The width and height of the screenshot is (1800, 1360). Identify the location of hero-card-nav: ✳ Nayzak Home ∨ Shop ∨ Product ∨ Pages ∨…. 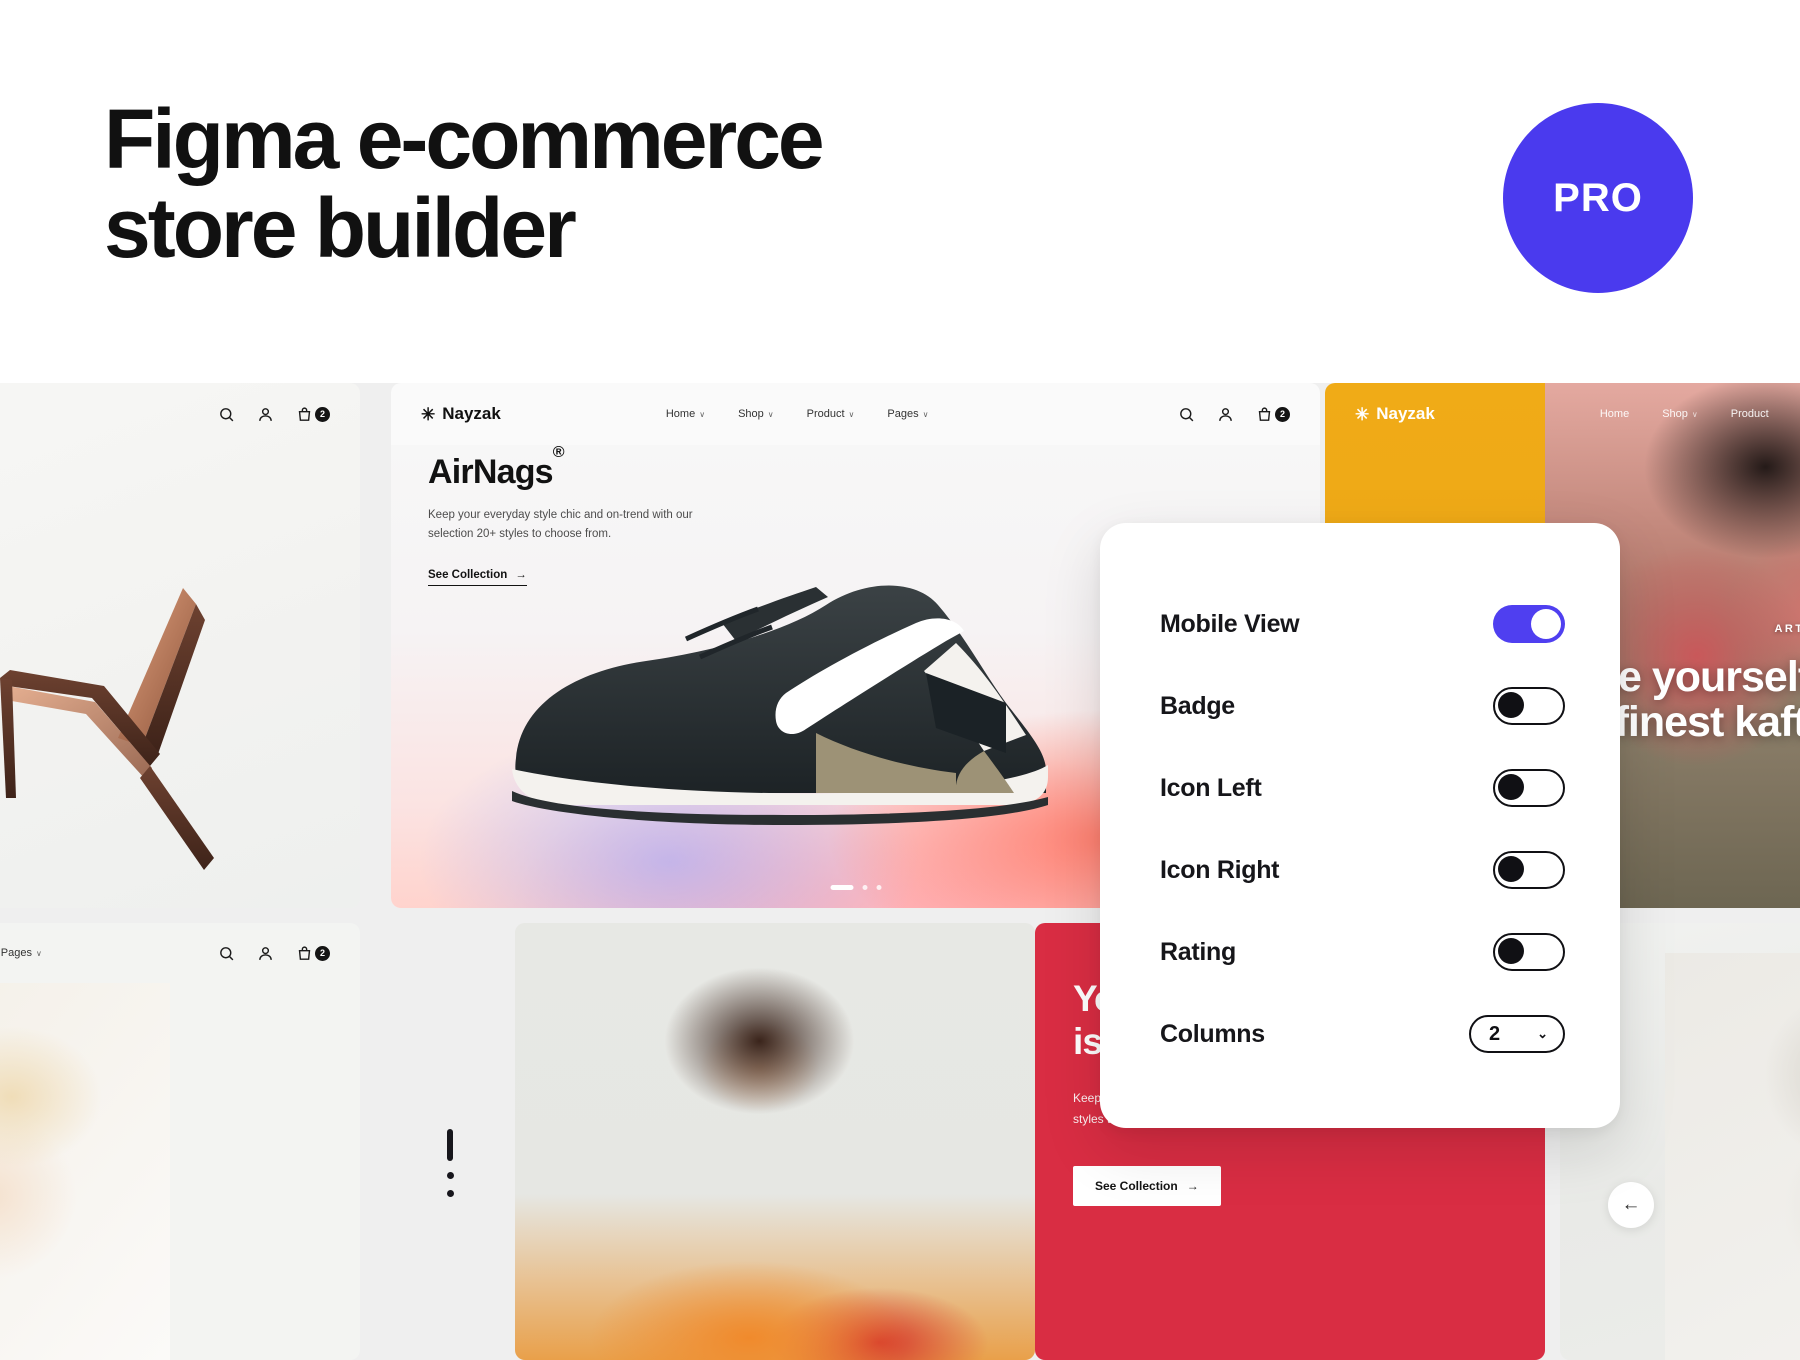
(855, 414).